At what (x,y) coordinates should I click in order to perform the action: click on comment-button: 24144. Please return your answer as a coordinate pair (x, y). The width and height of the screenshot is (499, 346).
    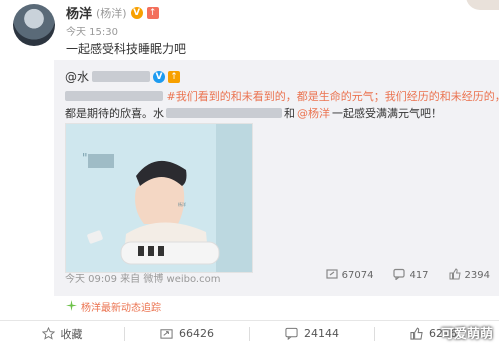
    Looking at the image, I should click on (312, 333).